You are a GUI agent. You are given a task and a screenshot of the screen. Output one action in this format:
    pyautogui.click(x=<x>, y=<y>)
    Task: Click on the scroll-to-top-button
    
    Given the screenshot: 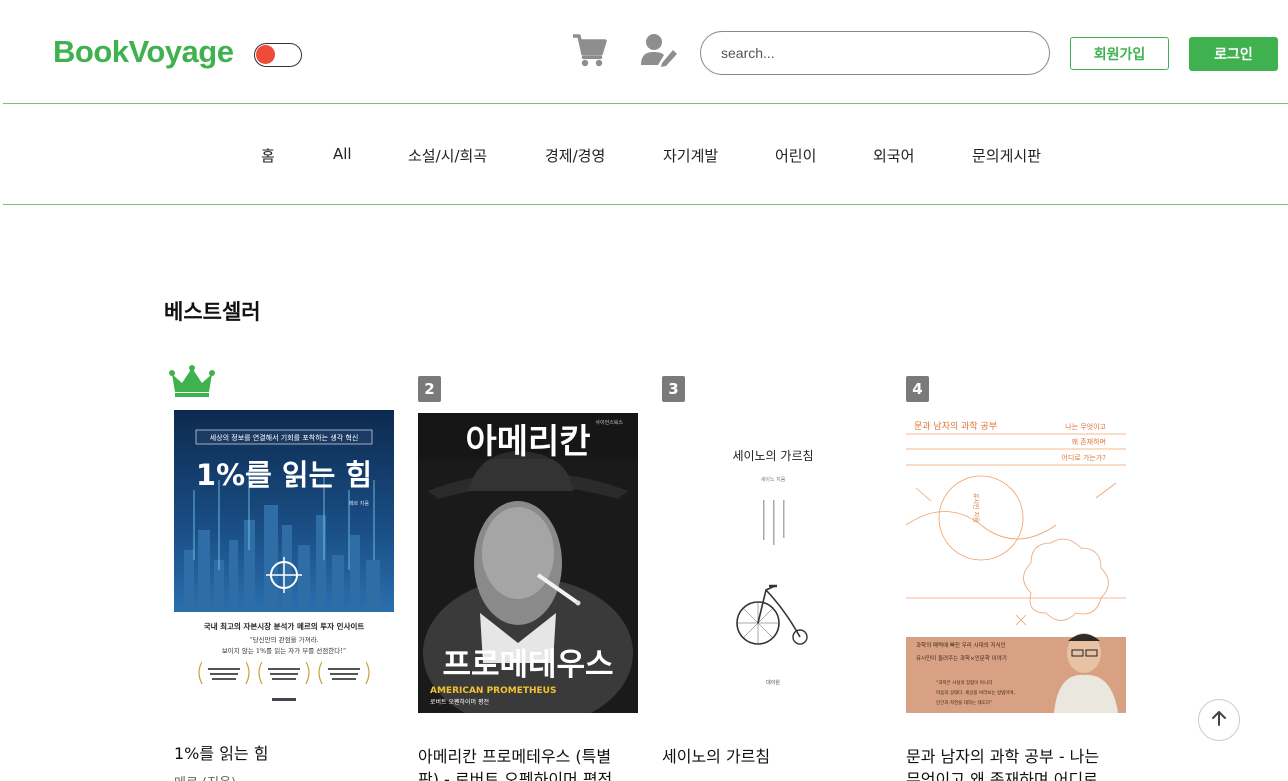 What is the action you would take?
    pyautogui.click(x=1219, y=720)
    